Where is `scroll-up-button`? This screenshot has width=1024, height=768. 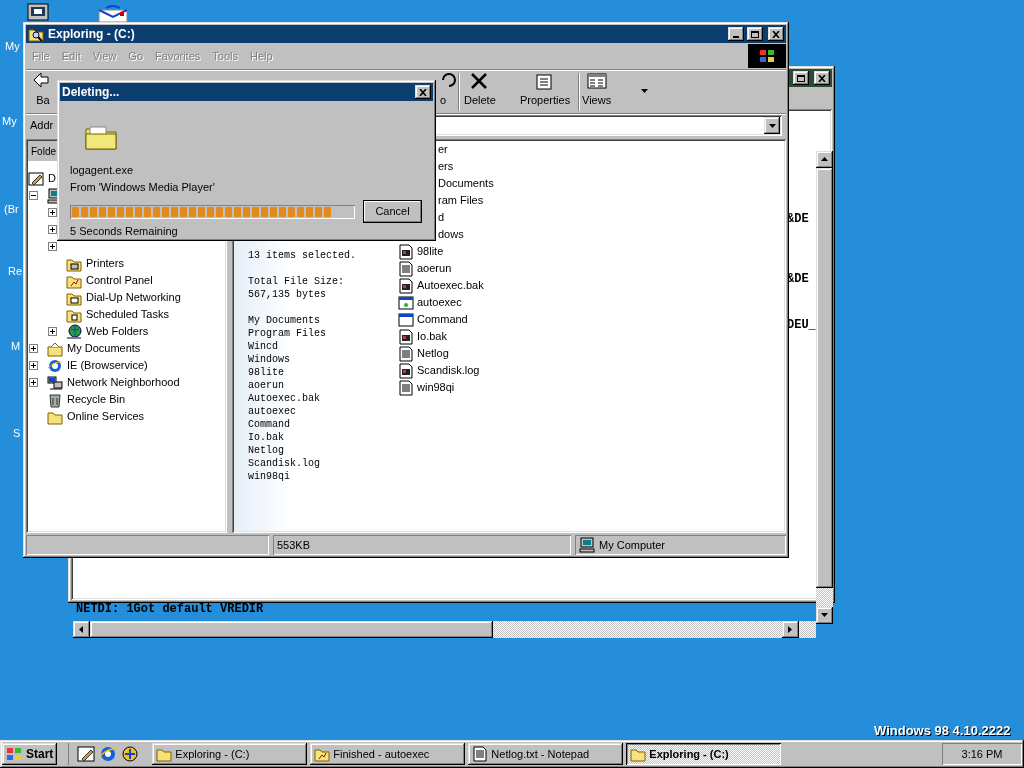 scroll-up-button is located at coordinates (824, 159).